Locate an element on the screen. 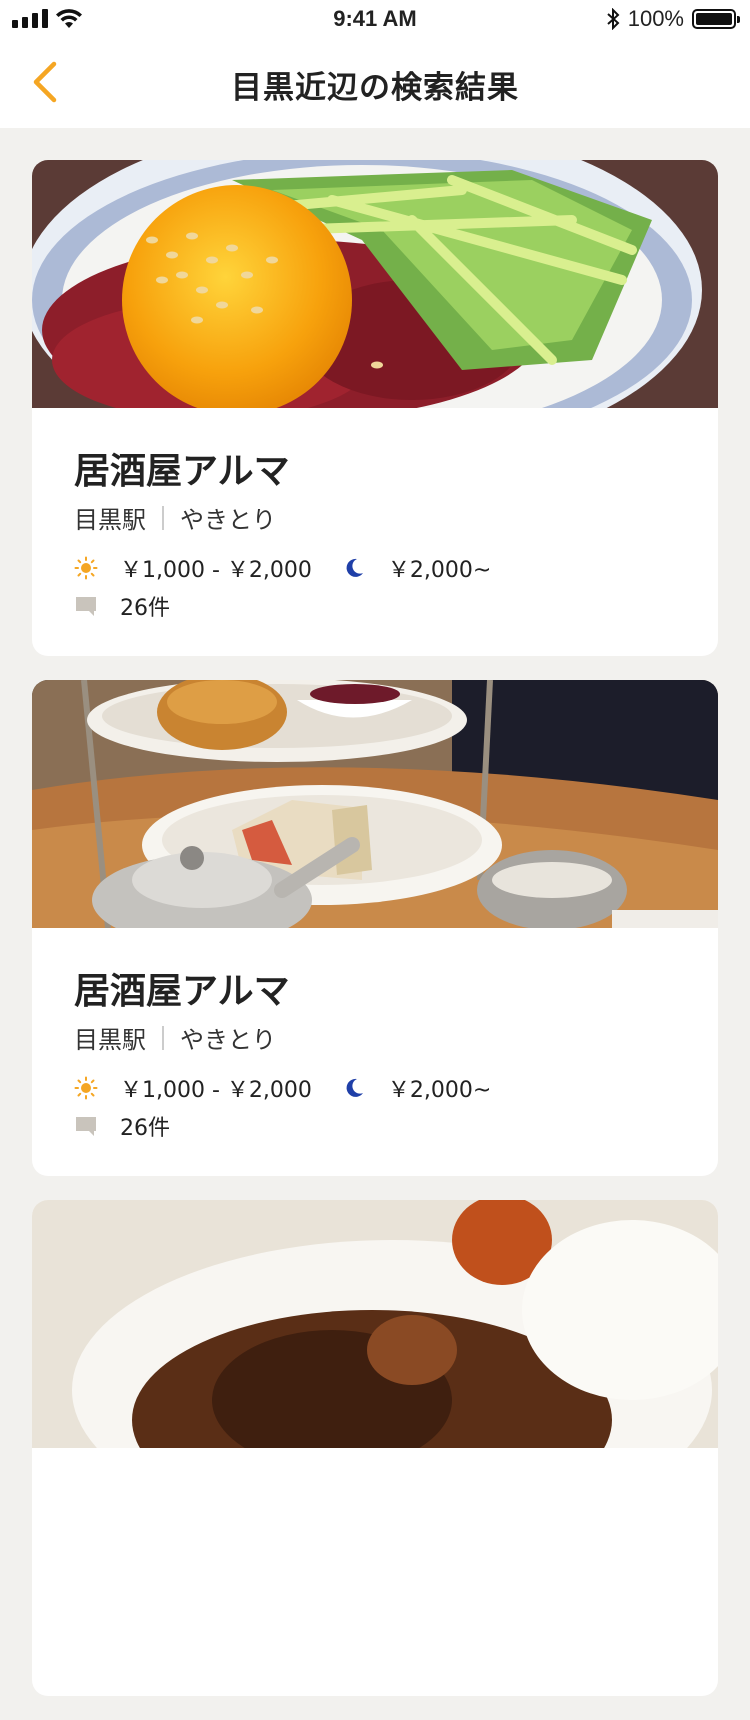  navigation-bar: 目黒近辺の検索結果 is located at coordinates (375, 84).